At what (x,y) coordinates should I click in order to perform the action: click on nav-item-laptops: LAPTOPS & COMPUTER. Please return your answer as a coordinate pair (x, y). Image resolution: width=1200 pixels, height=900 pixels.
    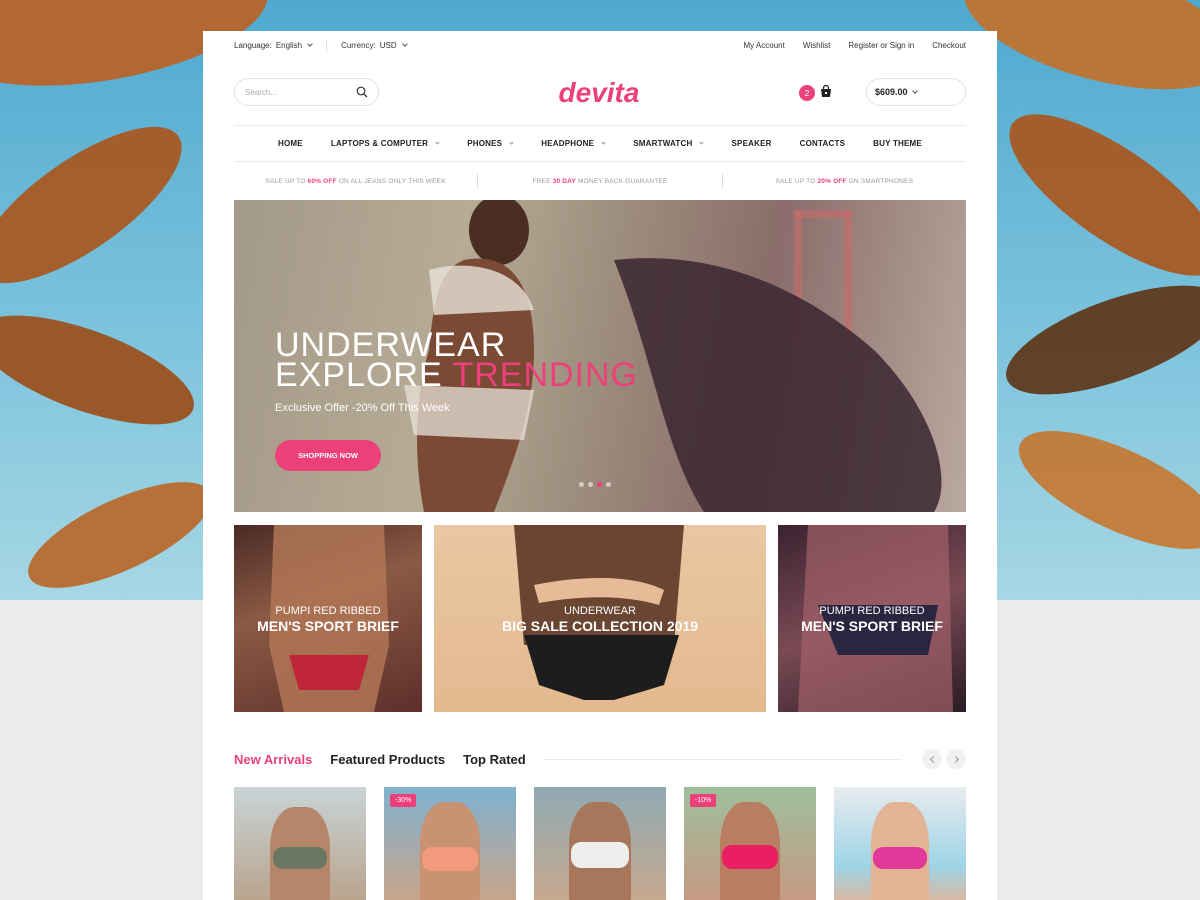
    Looking at the image, I should click on (385, 143).